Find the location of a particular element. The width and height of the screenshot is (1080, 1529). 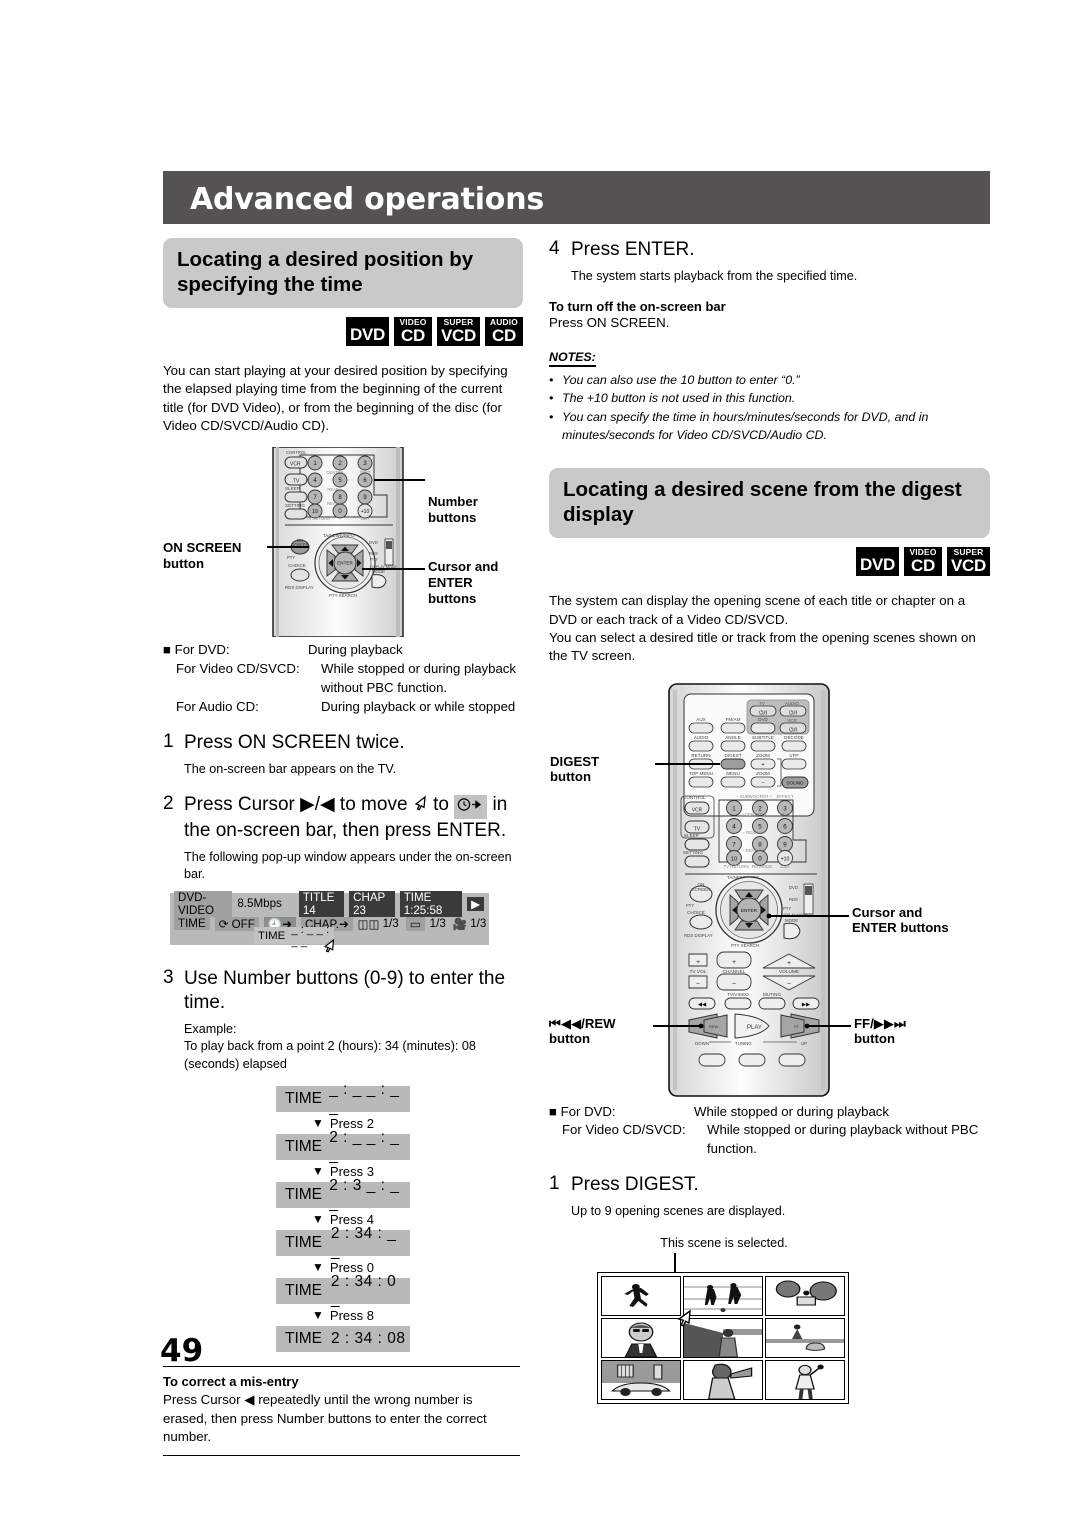

svg-text: RDS is located at coordinates (793, 899).